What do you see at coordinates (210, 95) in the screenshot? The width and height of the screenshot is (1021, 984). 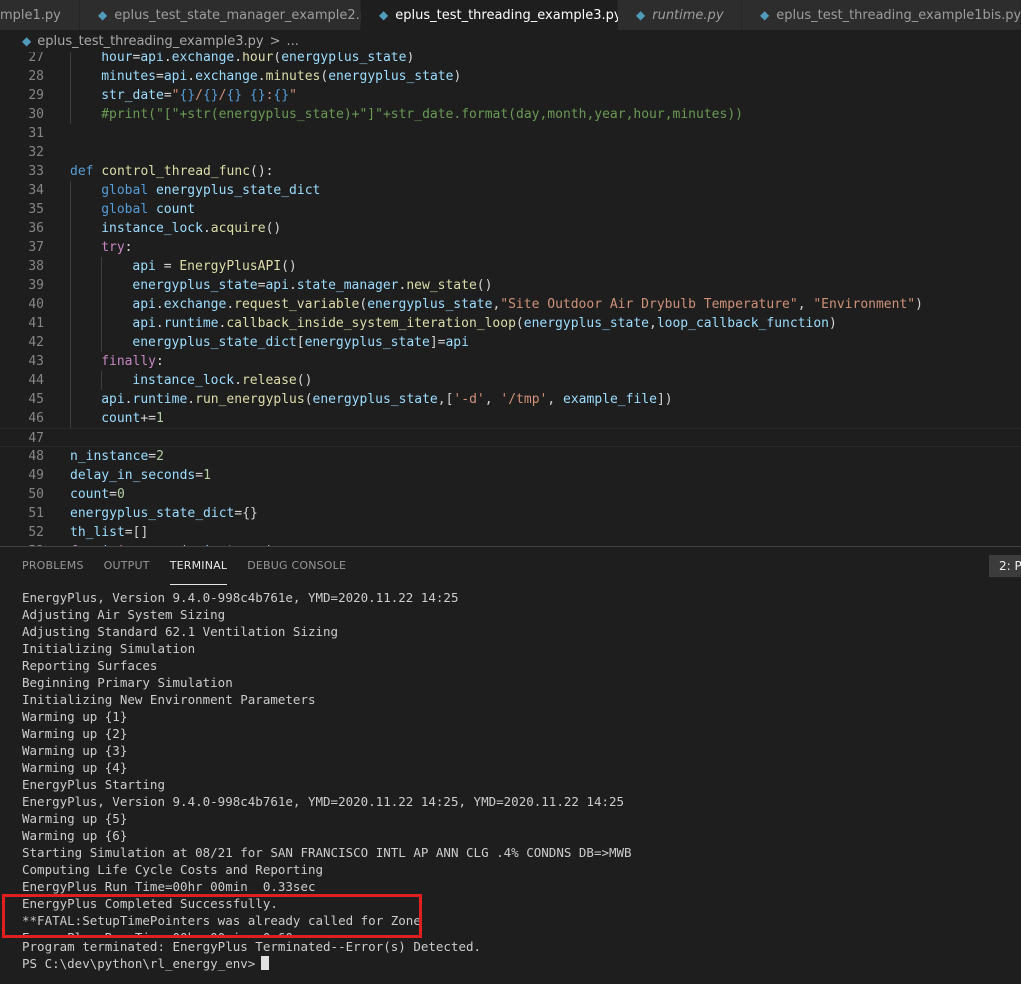 I see `code-token: {}` at bounding box center [210, 95].